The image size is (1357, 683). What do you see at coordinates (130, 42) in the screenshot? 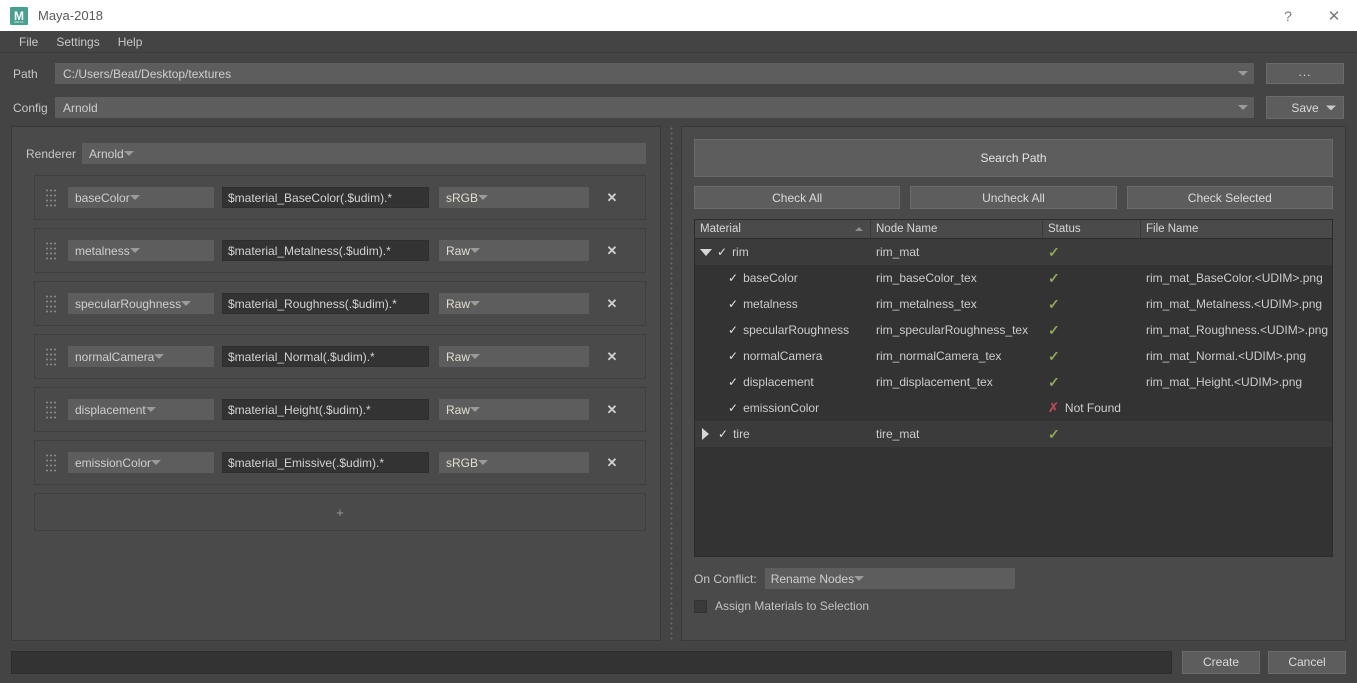
I see `menu-item-help: Help` at bounding box center [130, 42].